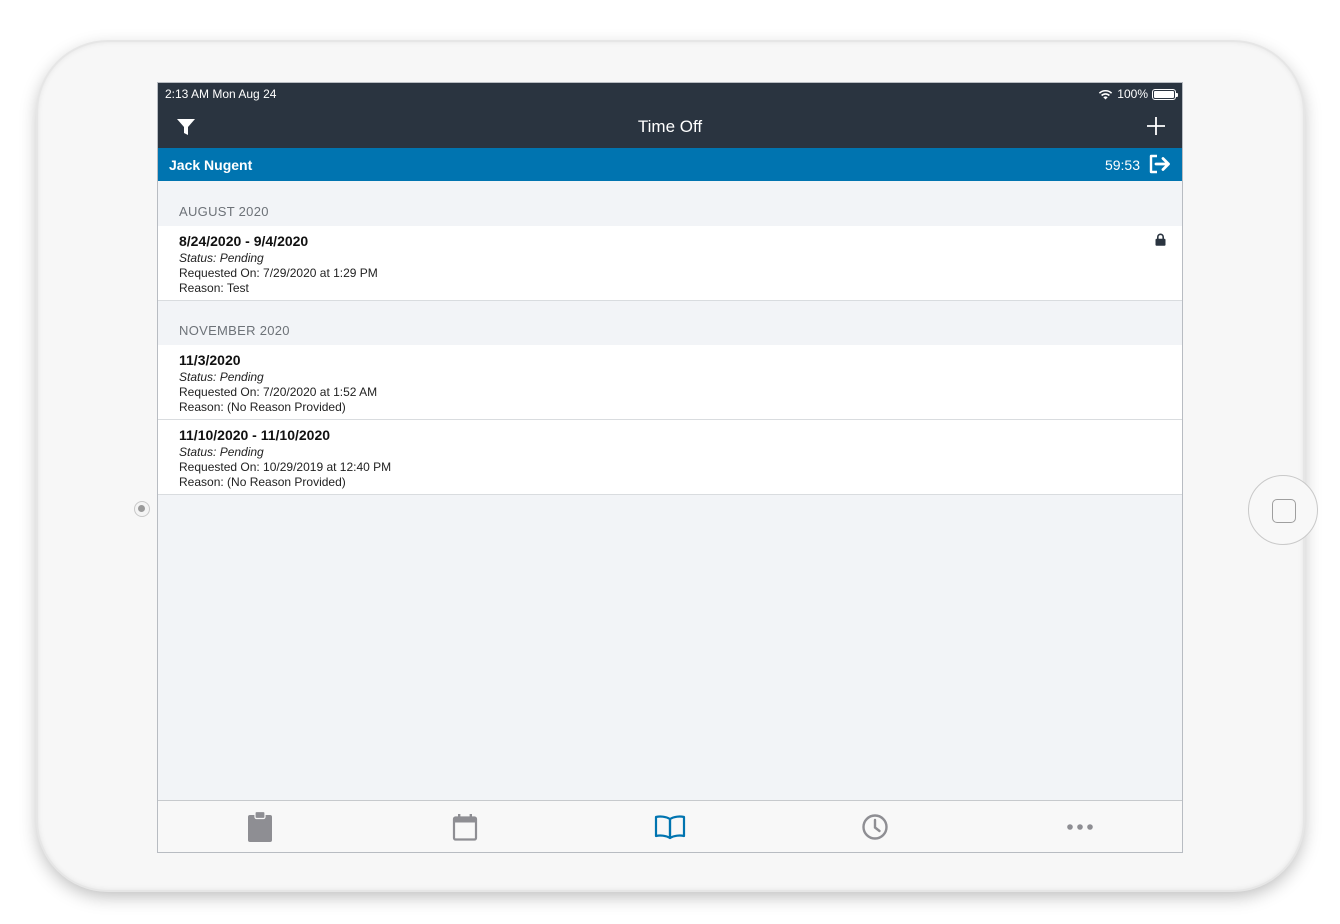 The width and height of the screenshot is (1340, 924). I want to click on tab-time-off, so click(670, 826).